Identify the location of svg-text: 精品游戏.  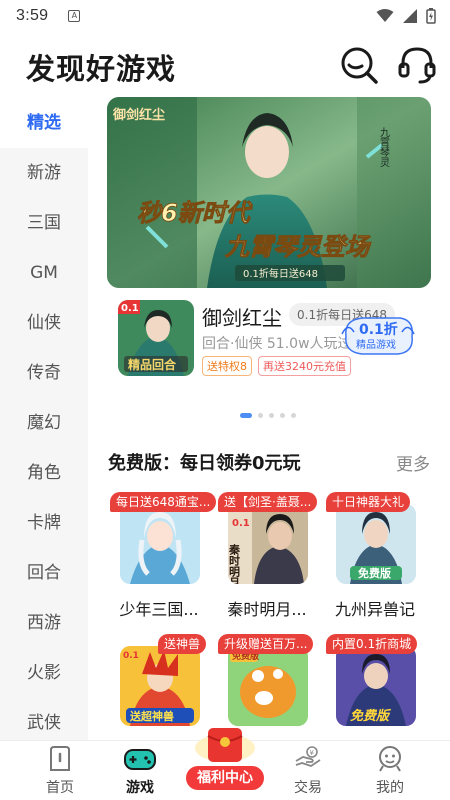
(376, 344).